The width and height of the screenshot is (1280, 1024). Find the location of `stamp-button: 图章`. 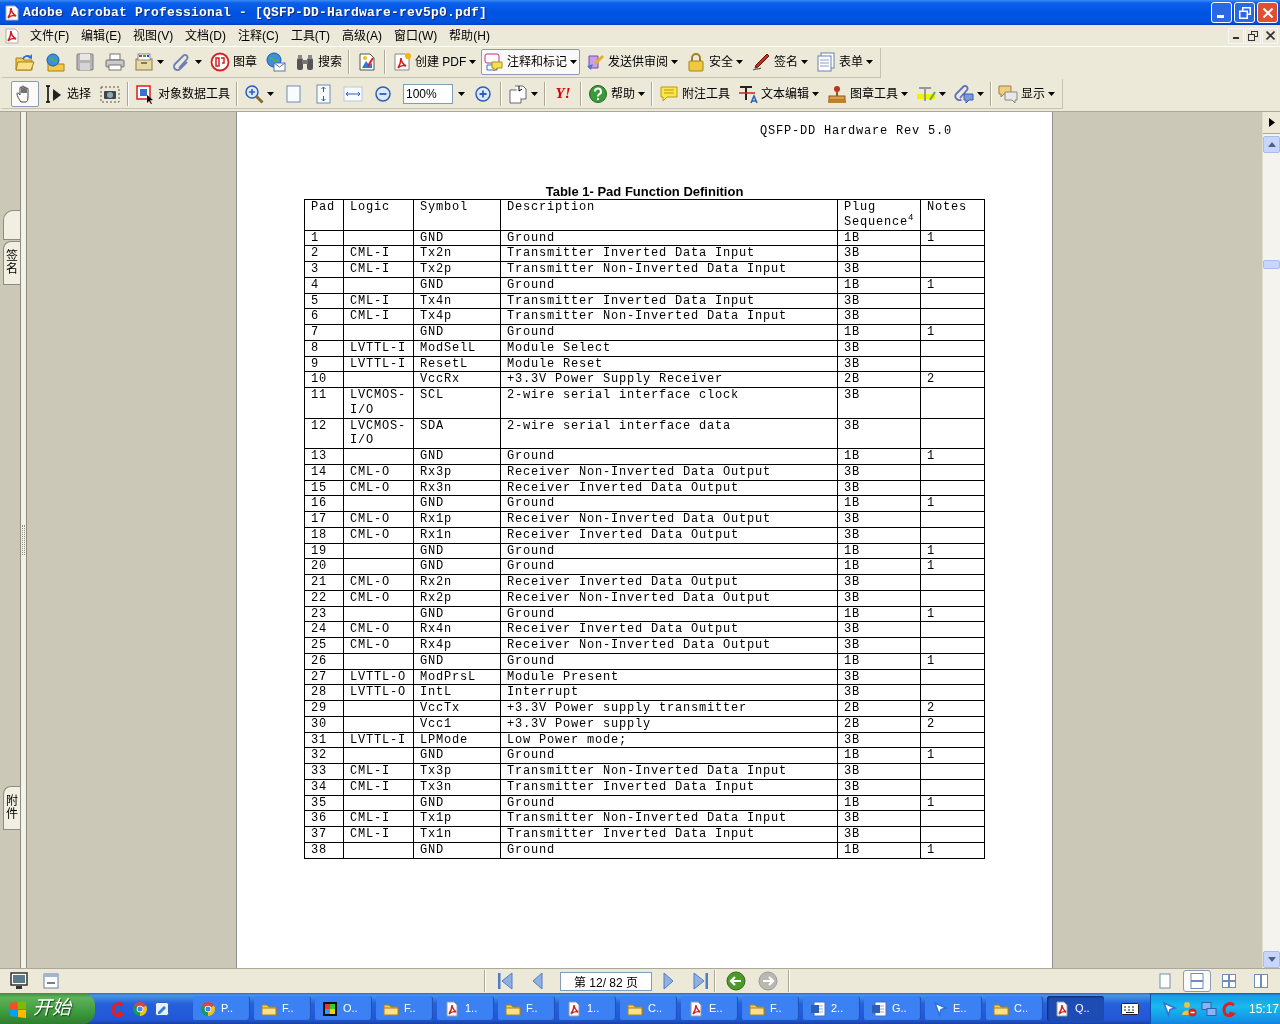

stamp-button: 图章 is located at coordinates (233, 62).